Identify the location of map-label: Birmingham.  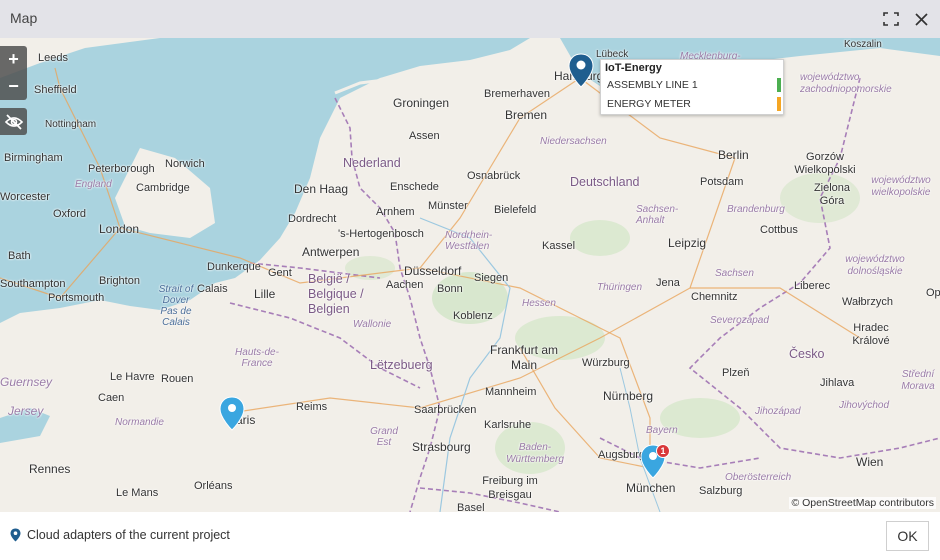
(33, 158).